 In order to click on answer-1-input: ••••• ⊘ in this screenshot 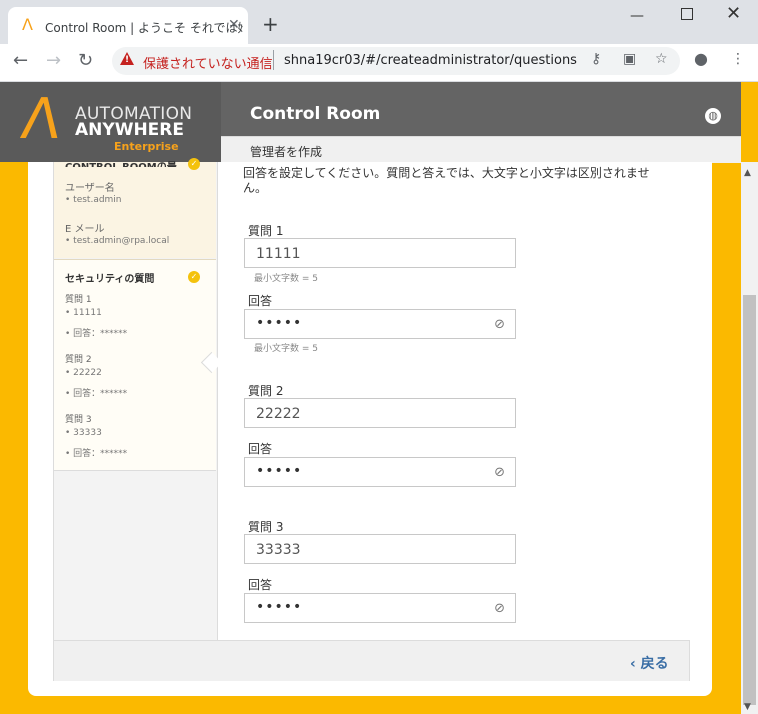, I will do `click(380, 324)`.